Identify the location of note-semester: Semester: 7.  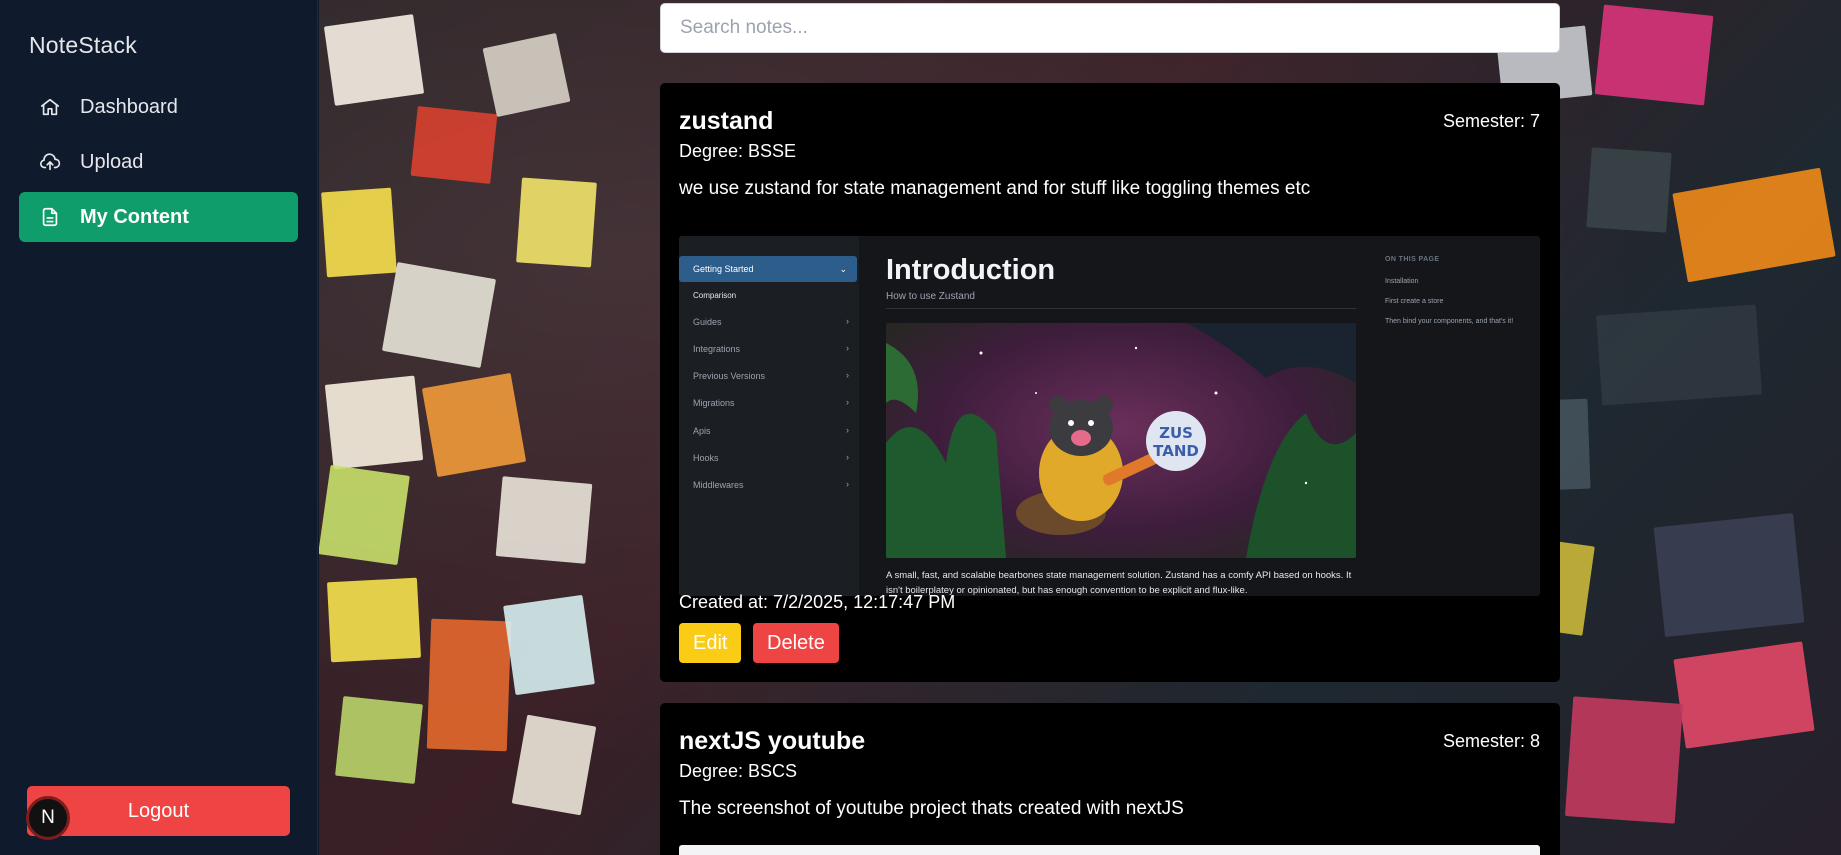
(1491, 121).